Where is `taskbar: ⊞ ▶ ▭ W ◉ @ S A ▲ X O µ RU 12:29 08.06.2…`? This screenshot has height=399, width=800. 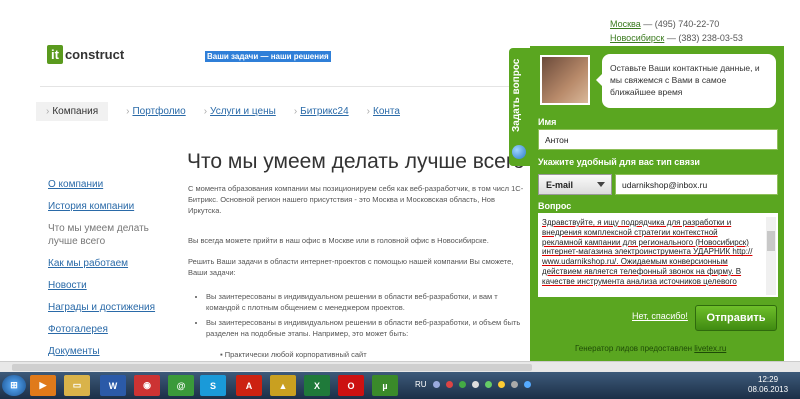
taskbar: ⊞ ▶ ▭ W ◉ @ S A ▲ X O µ RU 12:29 08.06.2… is located at coordinates (400, 385).